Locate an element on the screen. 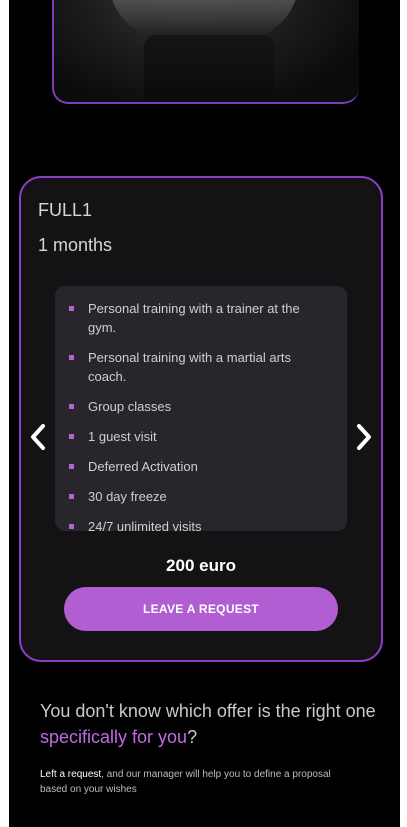 This screenshot has height=827, width=407. request-link: Left a request is located at coordinates (70, 774).